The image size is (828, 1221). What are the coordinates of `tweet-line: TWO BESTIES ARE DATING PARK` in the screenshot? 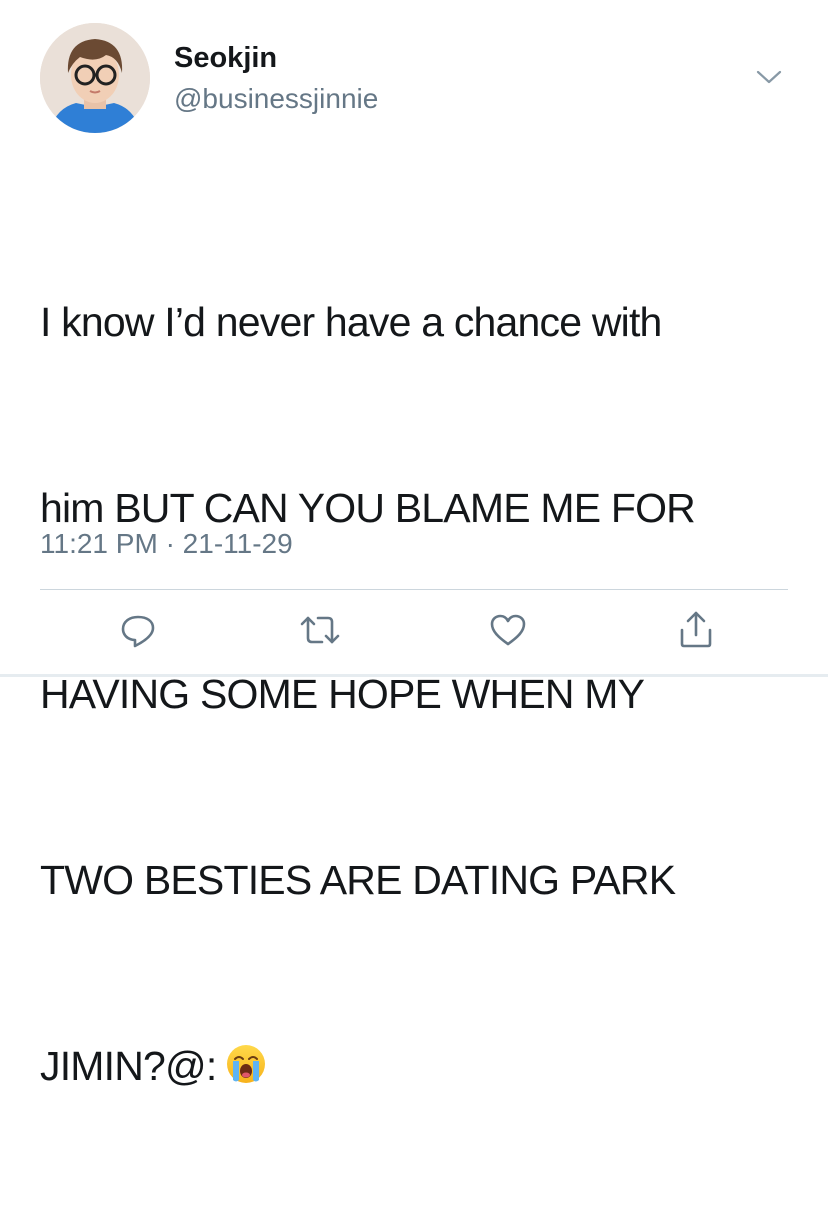 It's located at (358, 880).